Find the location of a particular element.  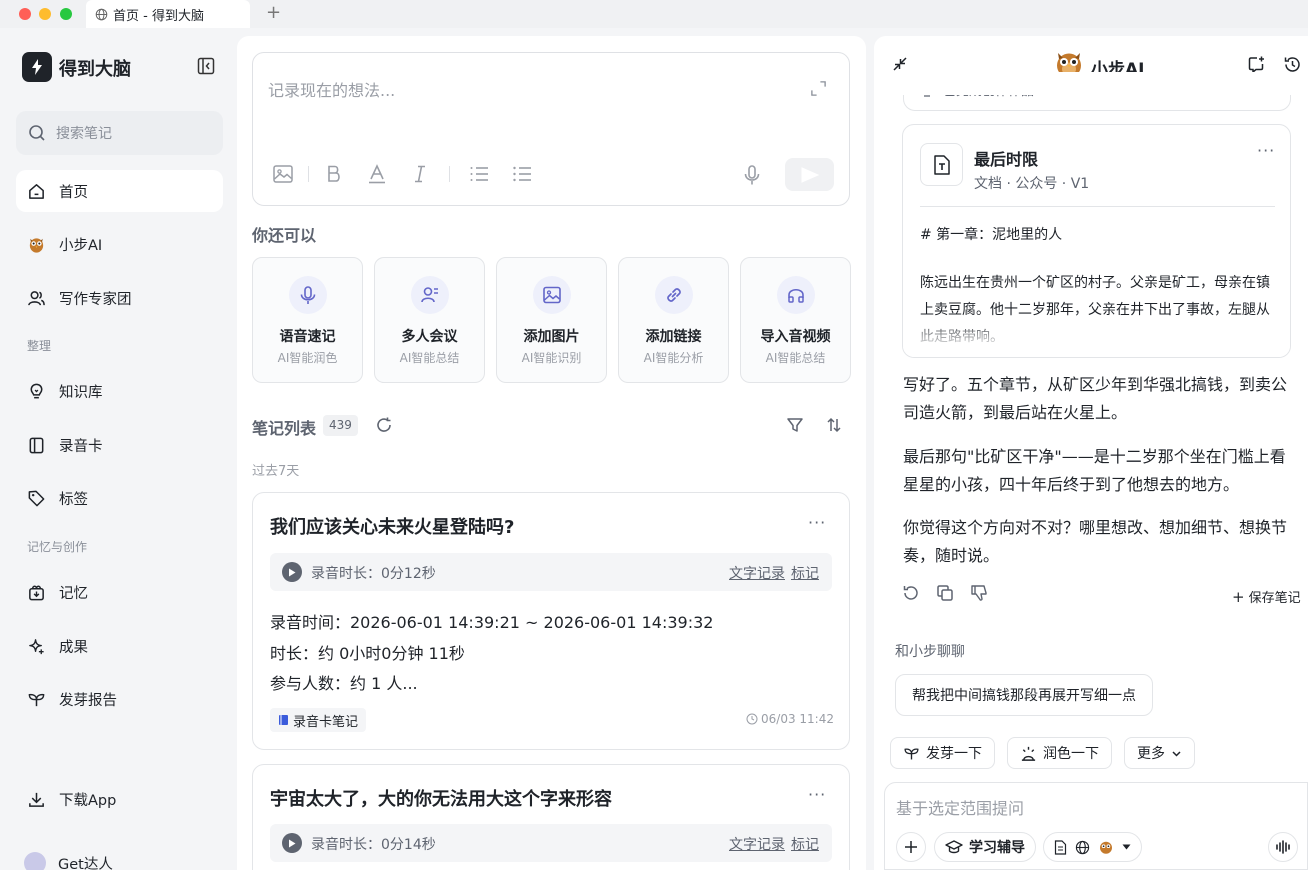

send-button is located at coordinates (809, 174).